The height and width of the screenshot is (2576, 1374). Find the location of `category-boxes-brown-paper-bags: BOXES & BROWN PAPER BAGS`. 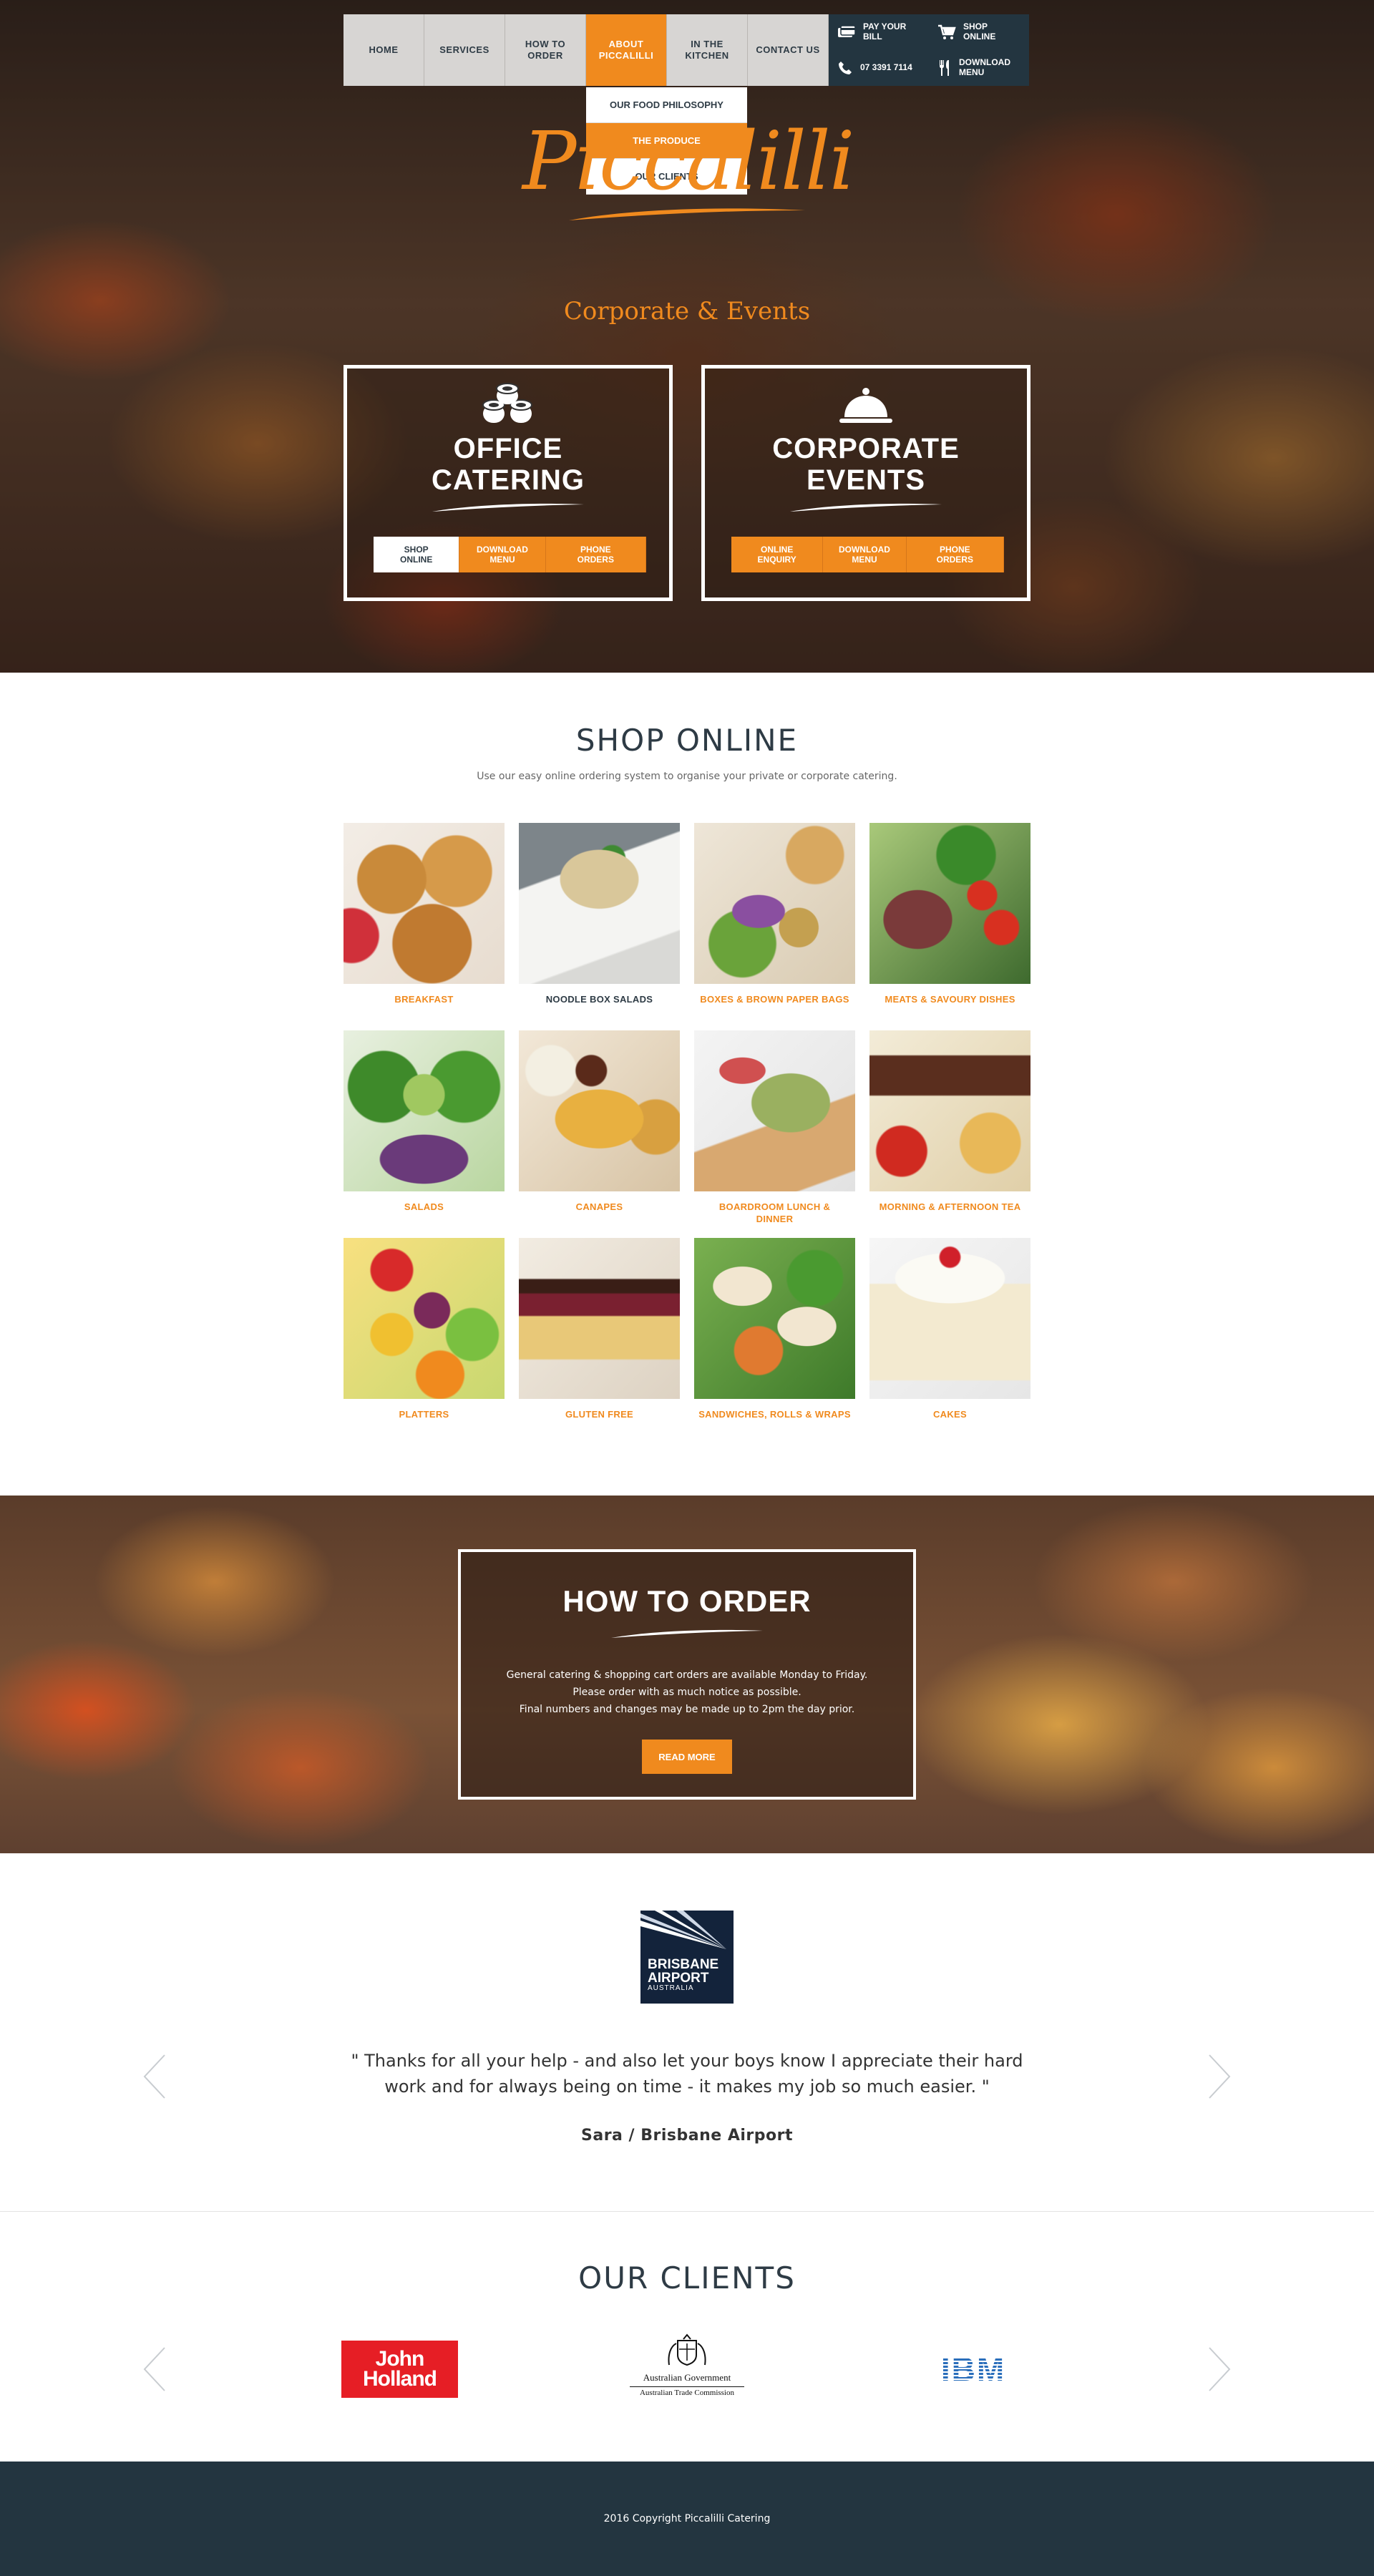

category-boxes-brown-paper-bags: BOXES & BROWN PAPER BAGS is located at coordinates (774, 916).